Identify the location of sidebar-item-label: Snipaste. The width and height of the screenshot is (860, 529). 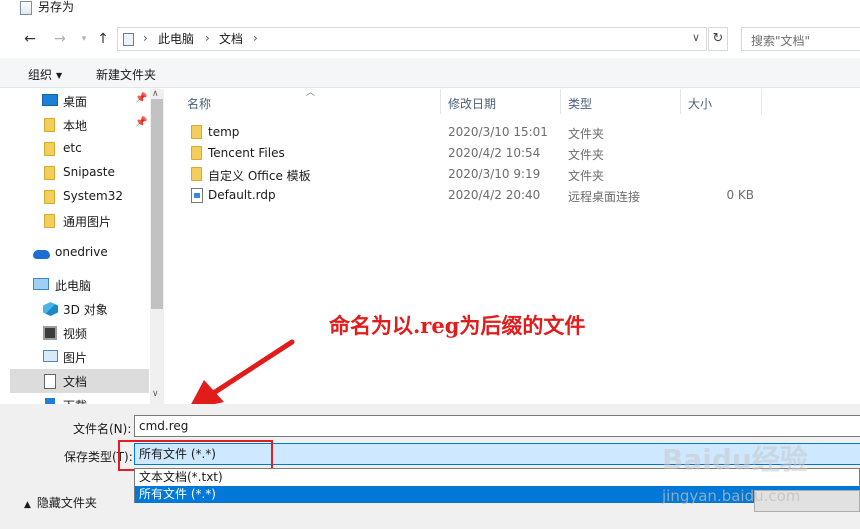
(89, 172).